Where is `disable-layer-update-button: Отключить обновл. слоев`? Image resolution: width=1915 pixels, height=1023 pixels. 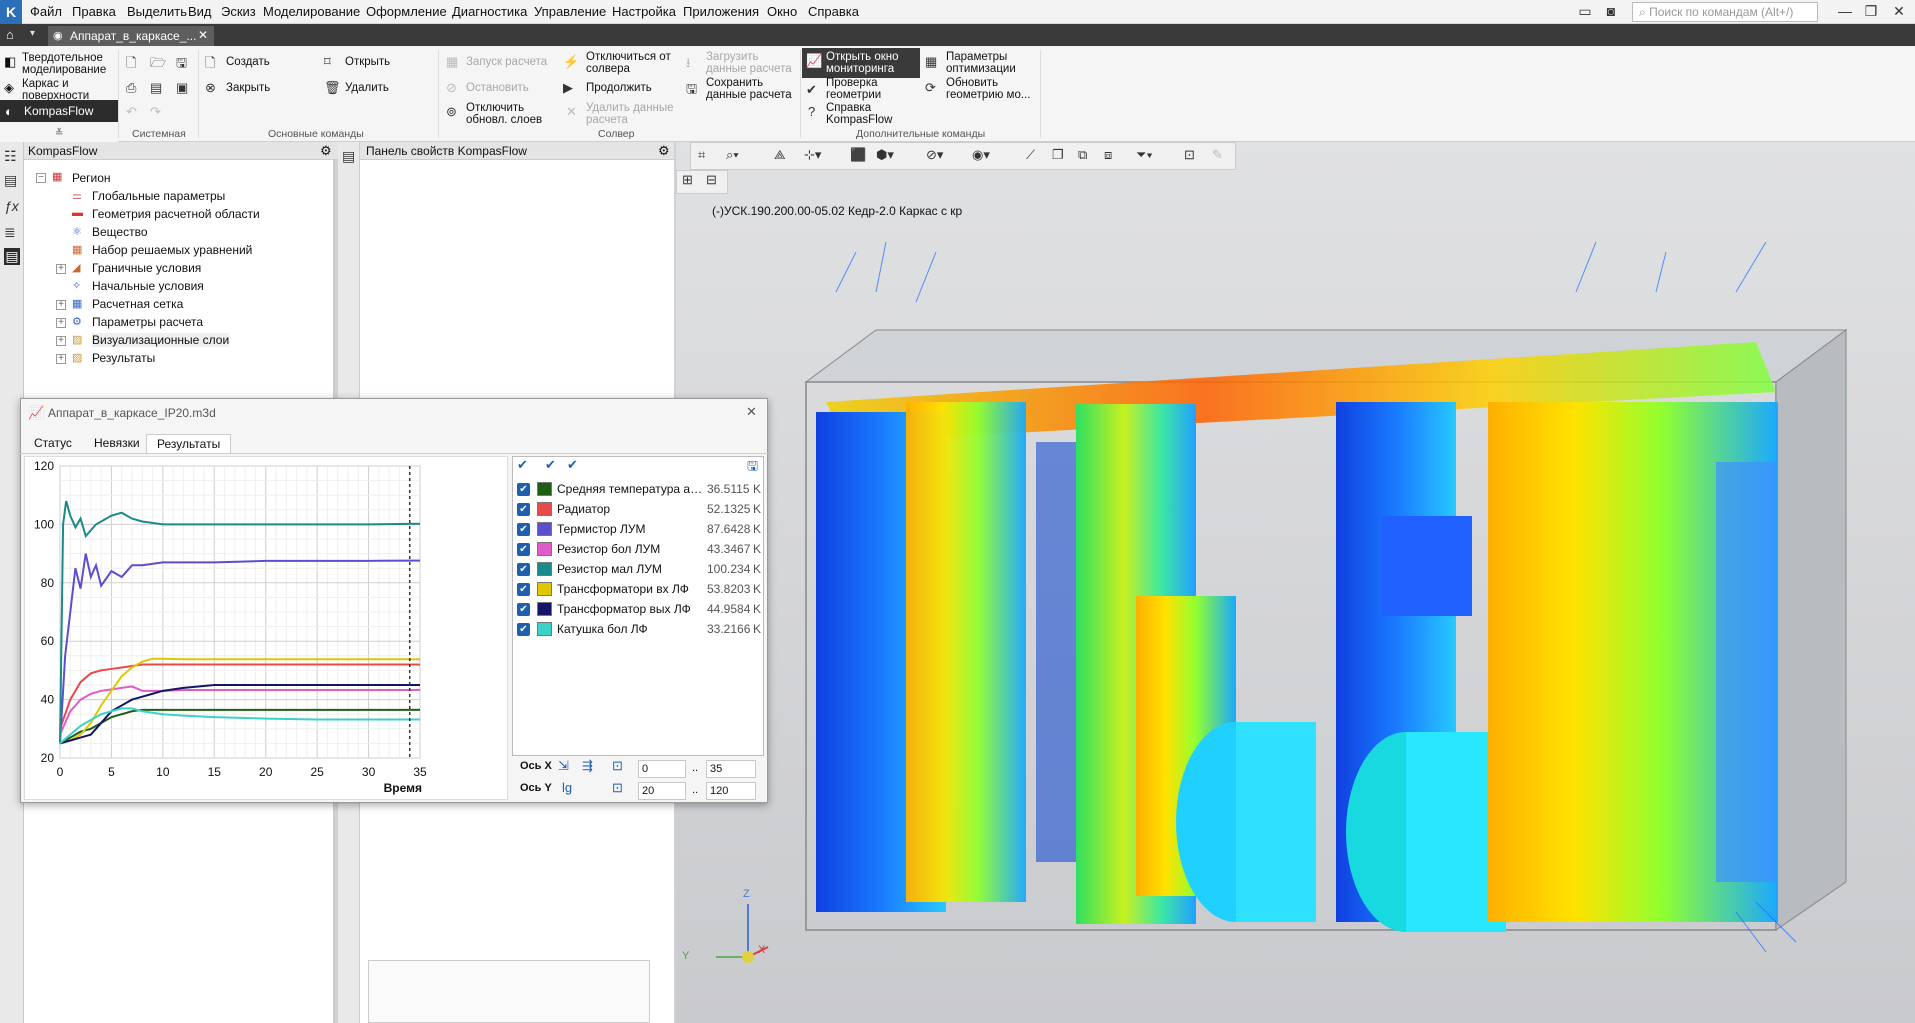 disable-layer-update-button: Отключить обновл. слоев is located at coordinates (511, 114).